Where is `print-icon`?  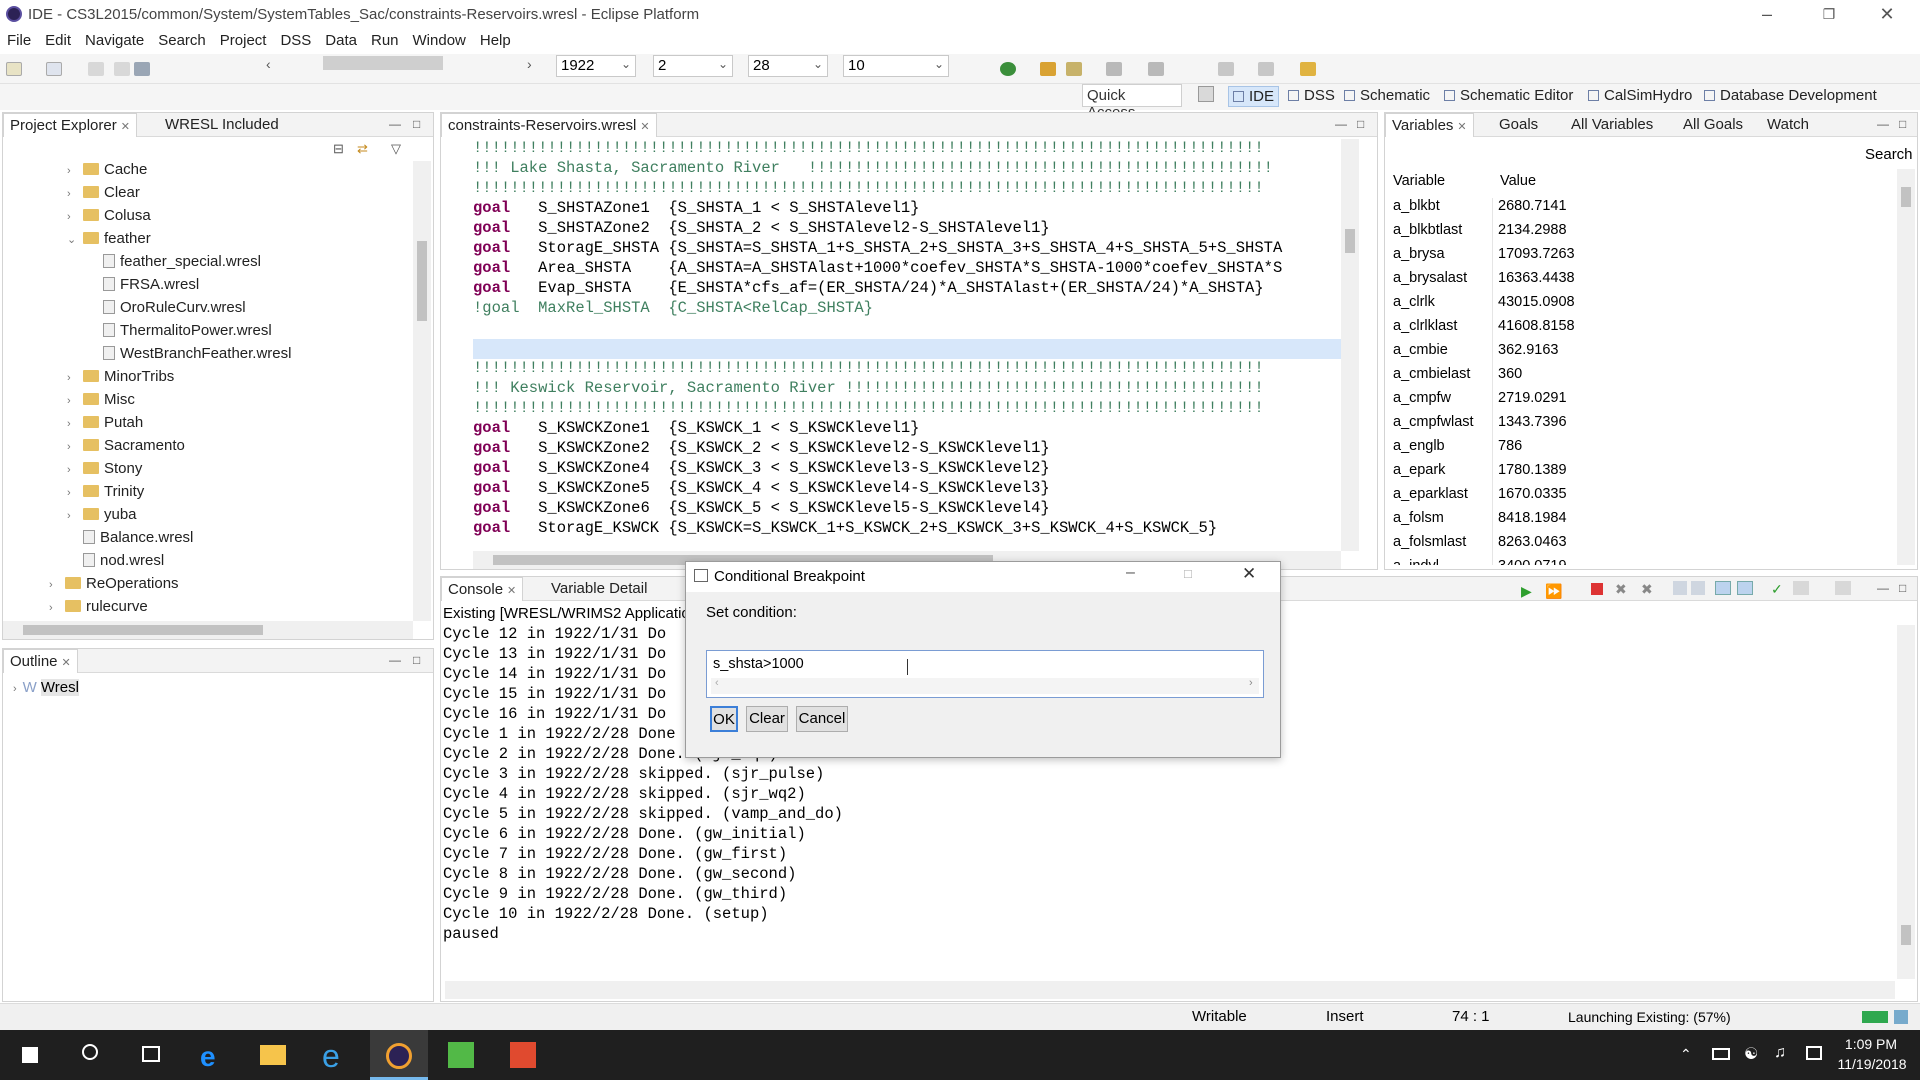 print-icon is located at coordinates (142, 69).